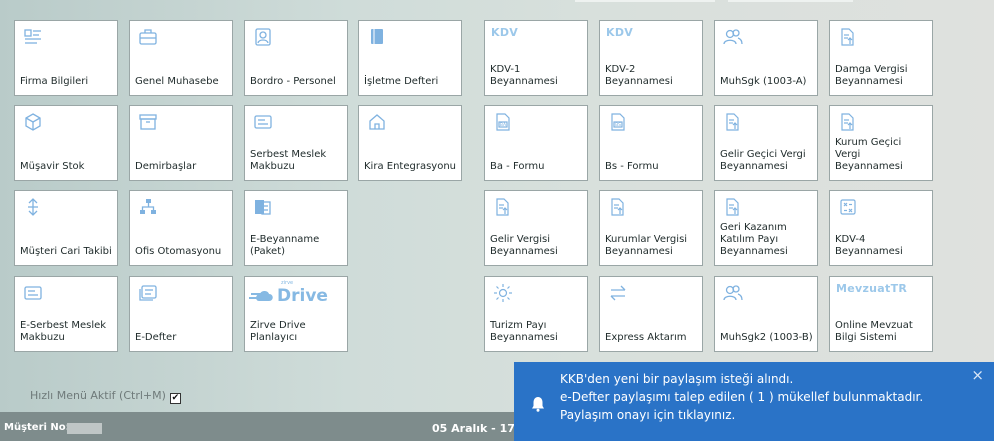  I want to click on tile-label: Gelir Vergisi Beyannamesi, so click(524, 245).